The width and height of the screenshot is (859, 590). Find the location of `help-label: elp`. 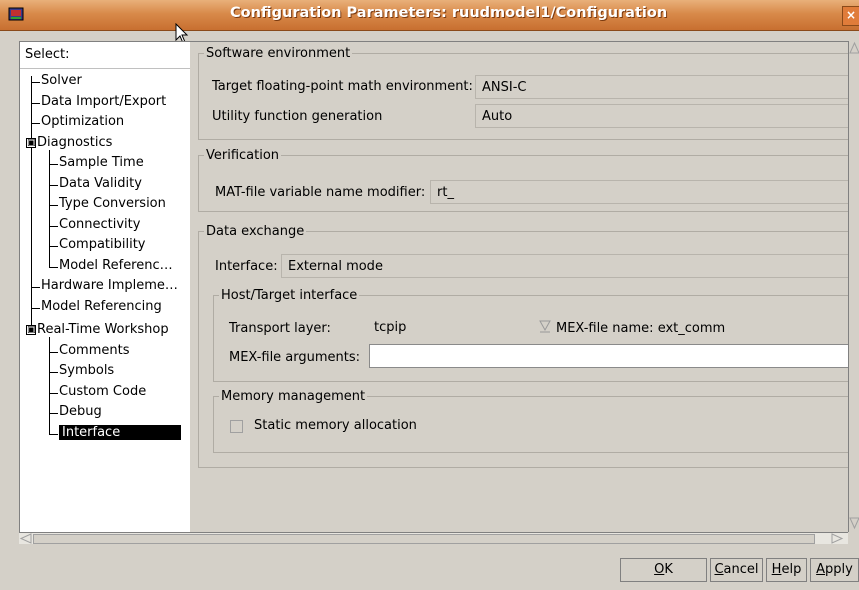

help-label: elp is located at coordinates (791, 569).